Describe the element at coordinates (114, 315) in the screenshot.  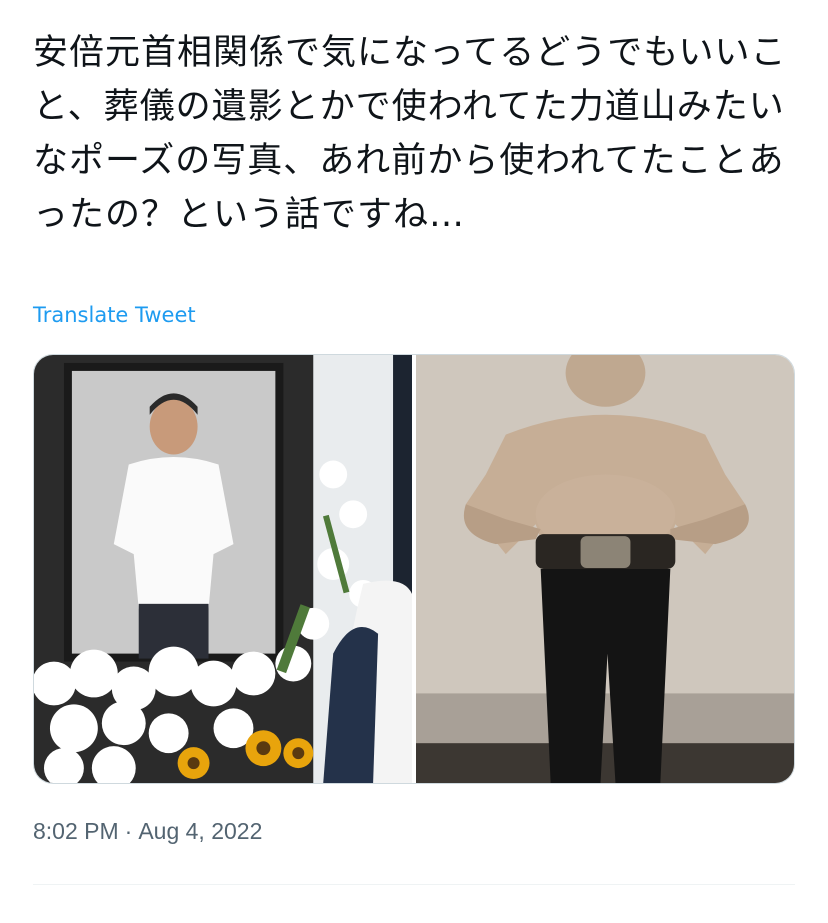
I see `translate-tweet-link: Translate Tweet` at that location.